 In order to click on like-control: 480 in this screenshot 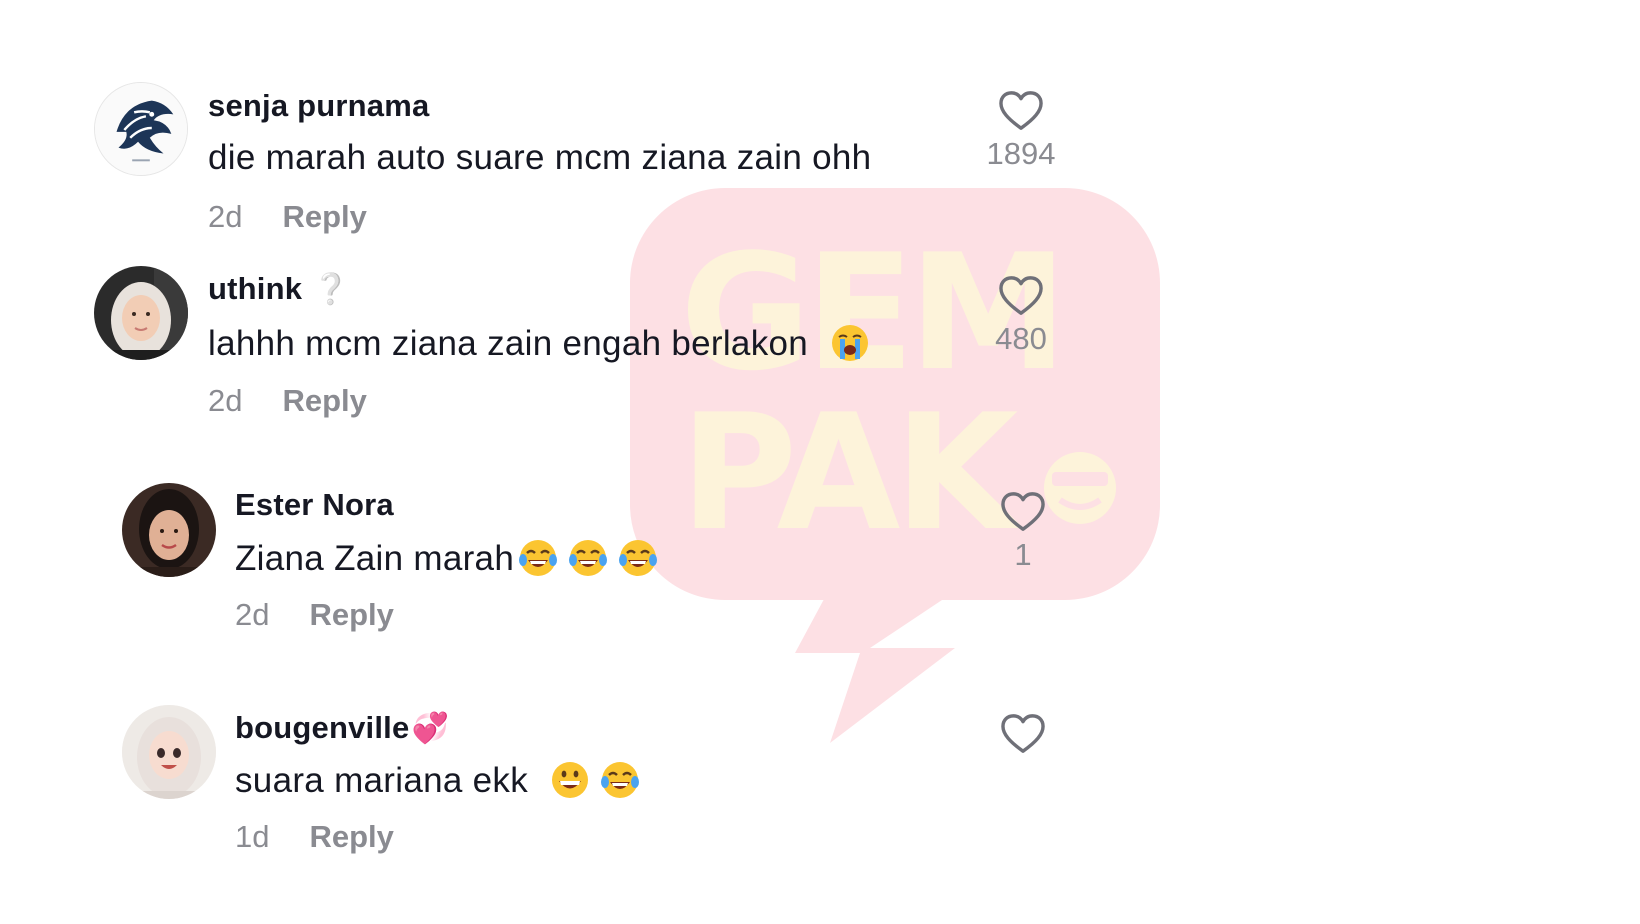, I will do `click(1021, 316)`.